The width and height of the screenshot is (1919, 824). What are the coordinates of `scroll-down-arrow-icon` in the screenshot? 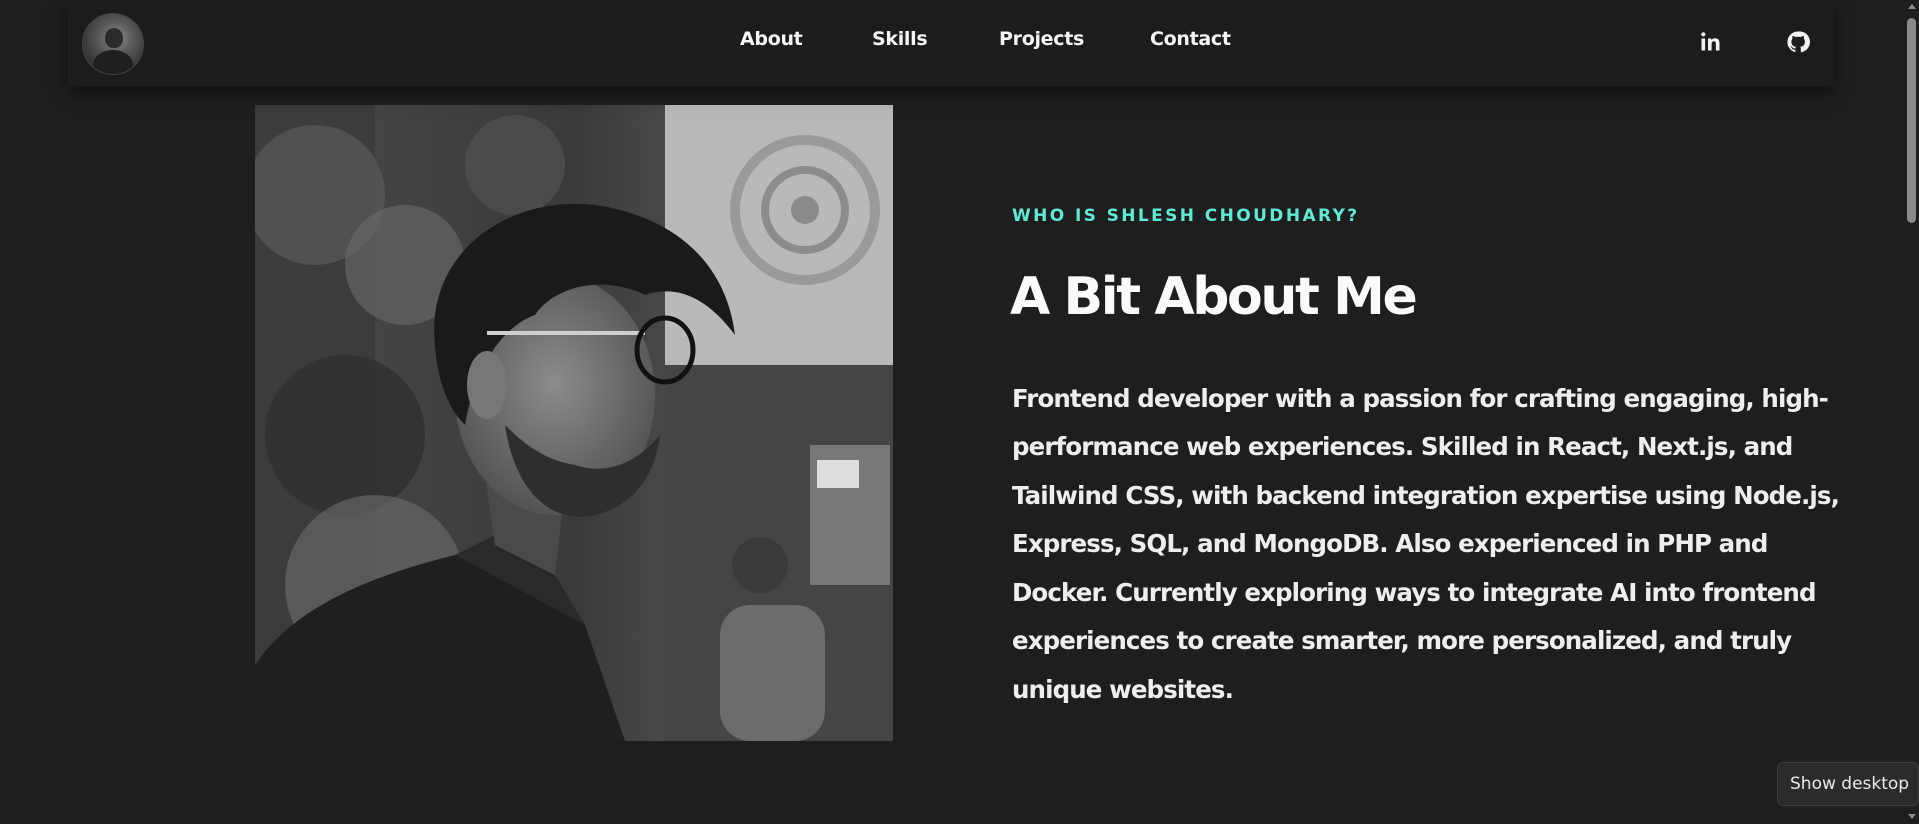 It's located at (1912, 816).